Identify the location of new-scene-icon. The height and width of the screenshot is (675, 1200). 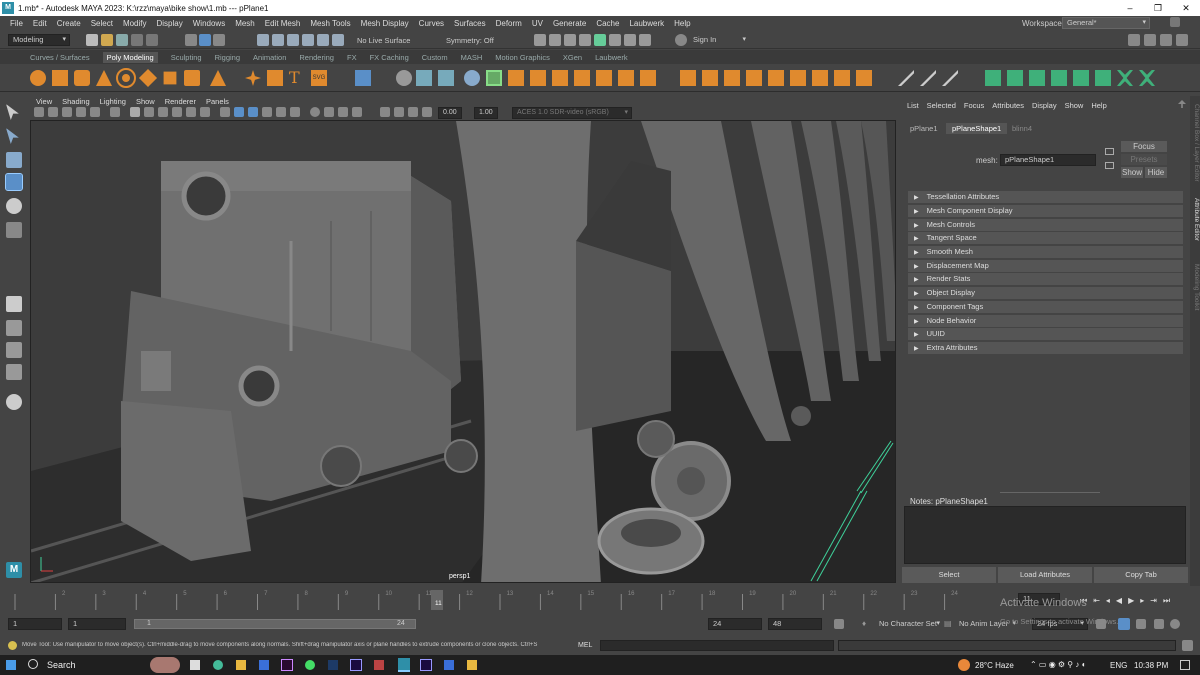
(92, 40).